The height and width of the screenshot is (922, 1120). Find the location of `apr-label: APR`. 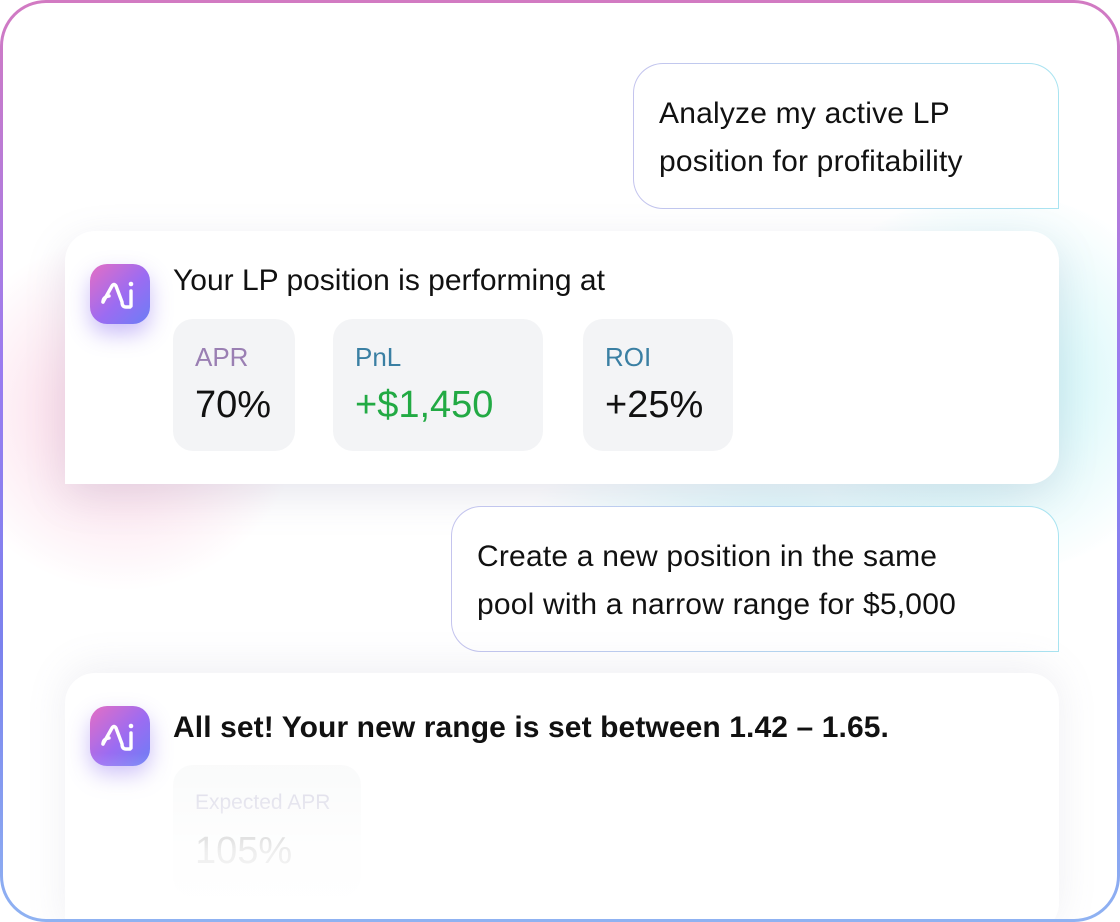

apr-label: APR is located at coordinates (222, 357).